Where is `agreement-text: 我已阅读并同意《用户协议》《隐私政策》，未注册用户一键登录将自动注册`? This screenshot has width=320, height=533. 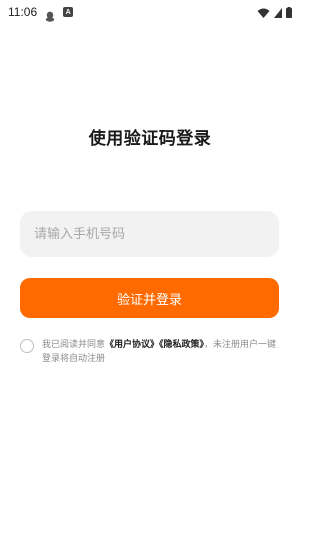
agreement-text: 我已阅读并同意《用户协议》《隐私政策》，未注册用户一键登录将自动注册 is located at coordinates (163, 352).